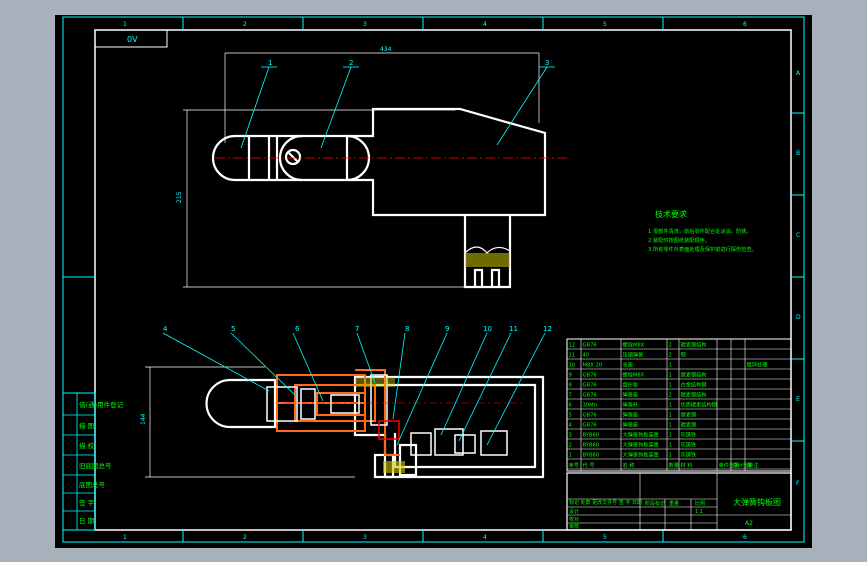 This screenshot has height=562, width=867. Describe the element at coordinates (574, 526) in the screenshot. I see `titleblock-row: 审核` at that location.